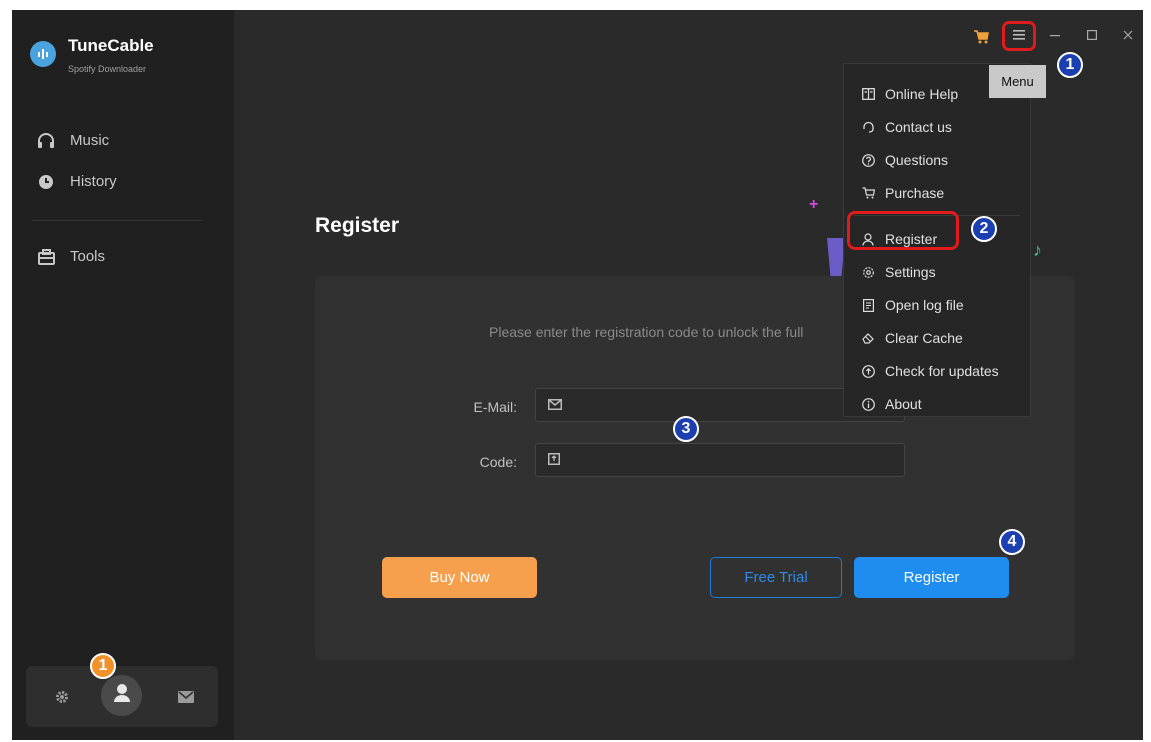 The height and width of the screenshot is (742, 1151). What do you see at coordinates (868, 404) in the screenshot?
I see `info-icon` at bounding box center [868, 404].